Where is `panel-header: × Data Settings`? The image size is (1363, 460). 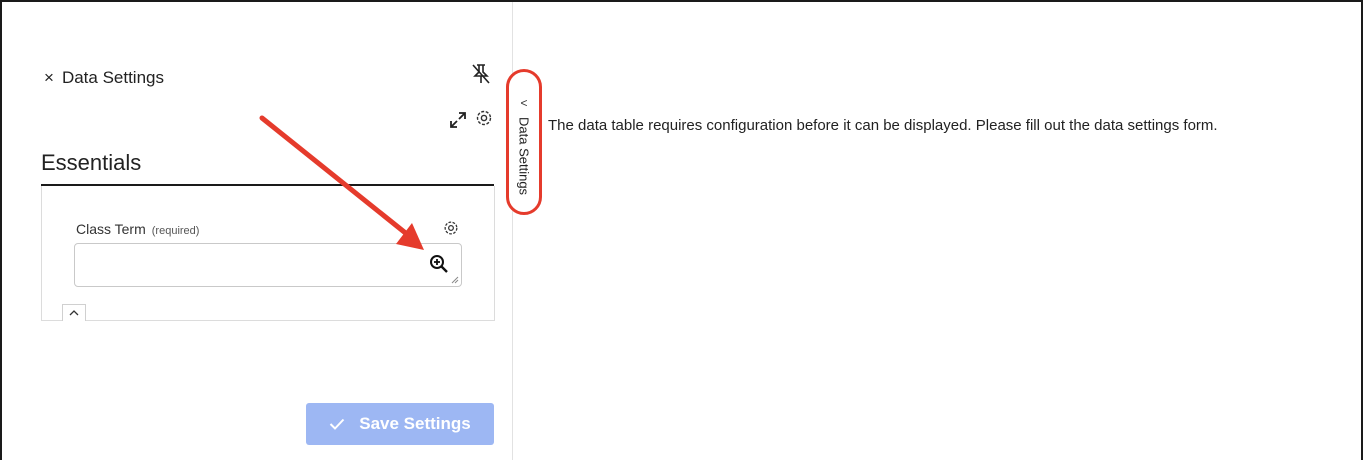
panel-header: × Data Settings is located at coordinates (104, 78).